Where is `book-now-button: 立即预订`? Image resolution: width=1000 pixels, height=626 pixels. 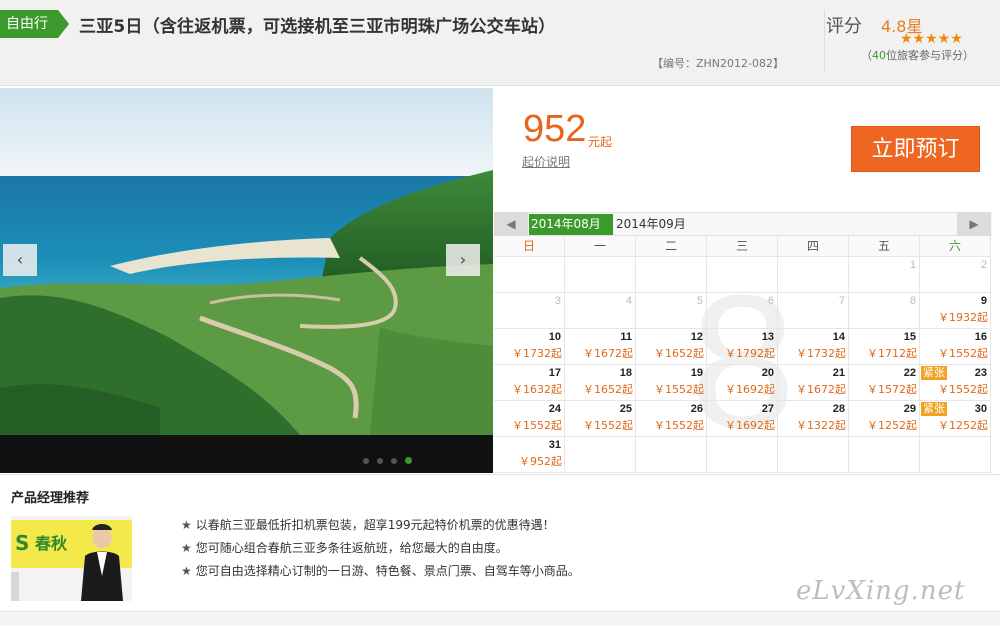
book-now-button: 立即预订 is located at coordinates (915, 149).